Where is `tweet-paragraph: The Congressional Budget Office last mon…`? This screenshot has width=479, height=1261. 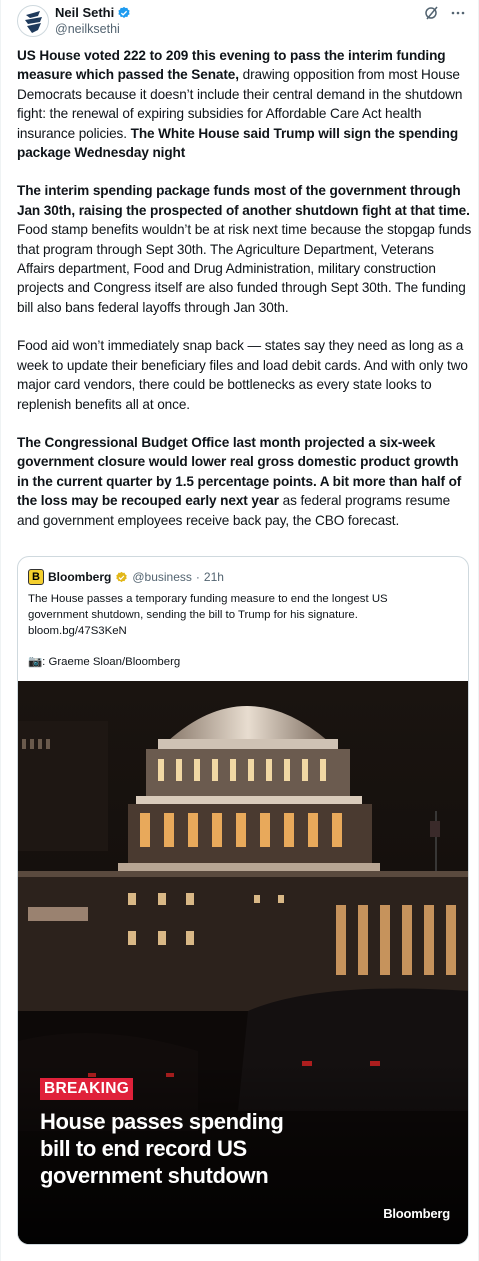 tweet-paragraph: The Congressional Budget Office last mon… is located at coordinates (244, 481).